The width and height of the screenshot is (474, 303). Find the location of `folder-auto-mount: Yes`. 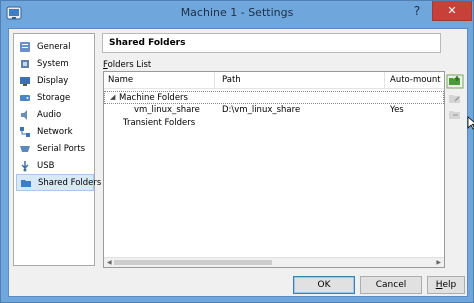

folder-auto-mount: Yes is located at coordinates (397, 110).